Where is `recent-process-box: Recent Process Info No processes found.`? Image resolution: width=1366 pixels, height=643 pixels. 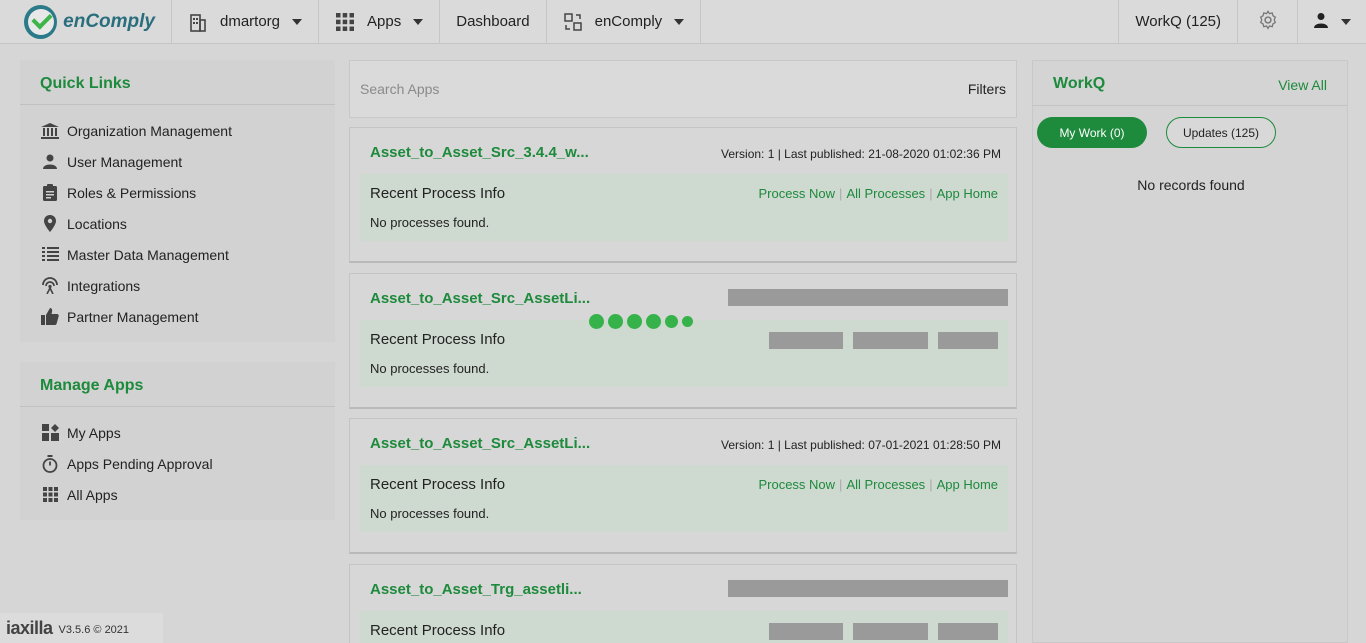 recent-process-box: Recent Process Info No processes found. is located at coordinates (684, 353).